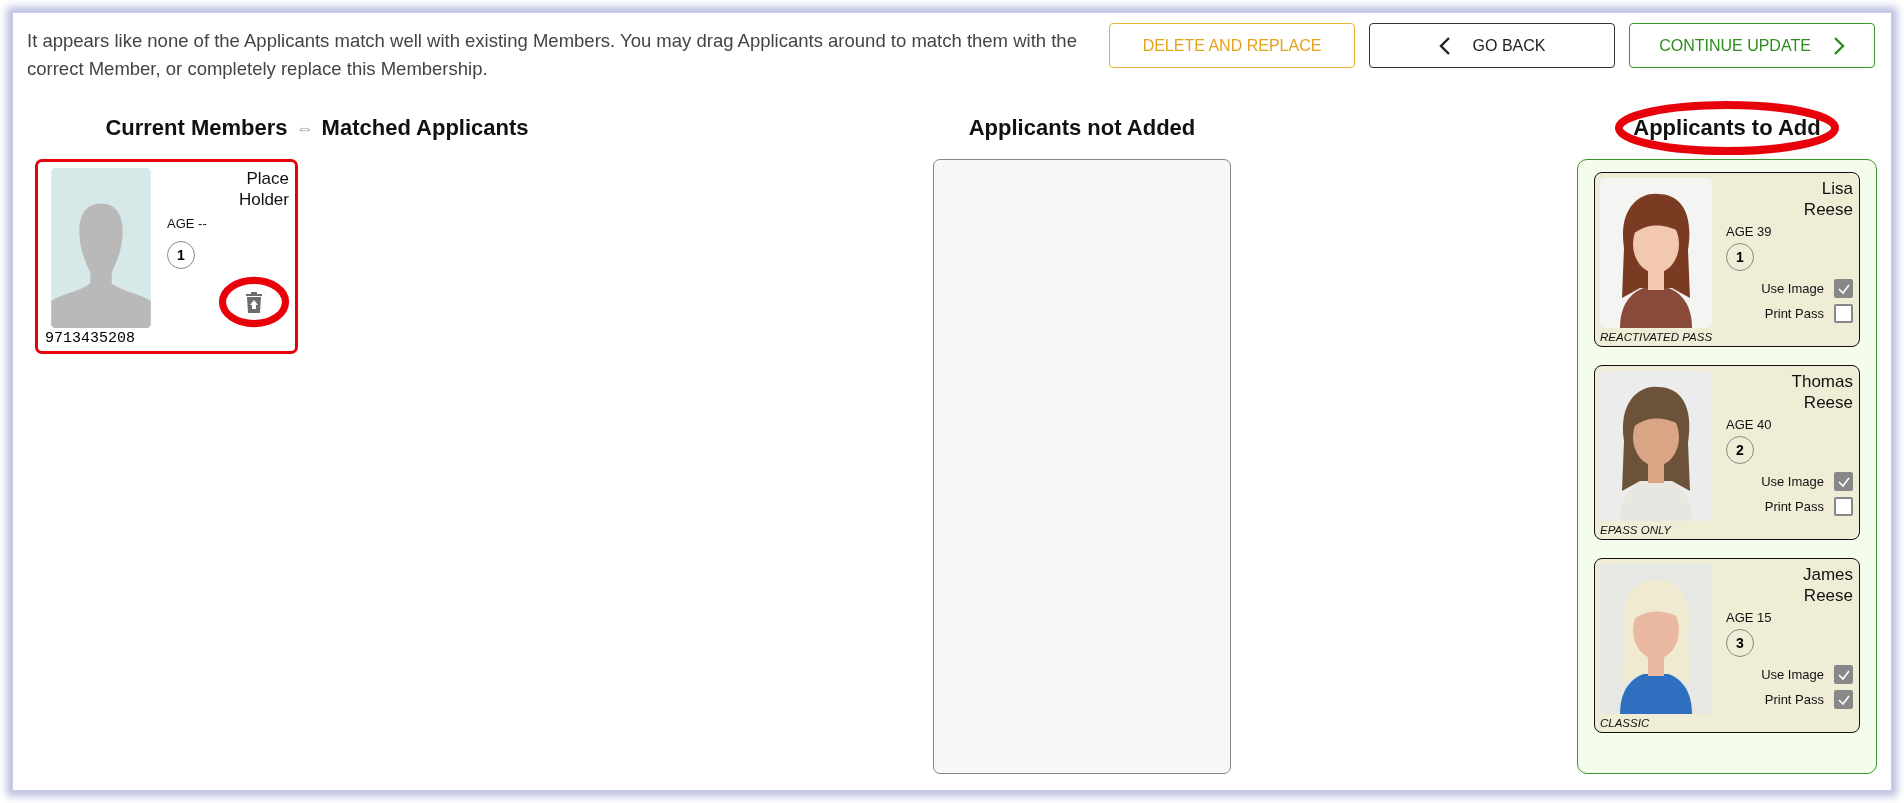  What do you see at coordinates (552, 55) in the screenshot?
I see `instruction-text: It appears like none of the Applicants match well with existing Members. You may drag Applicants around to match them with the correct Member, or completely replace this Membership.` at bounding box center [552, 55].